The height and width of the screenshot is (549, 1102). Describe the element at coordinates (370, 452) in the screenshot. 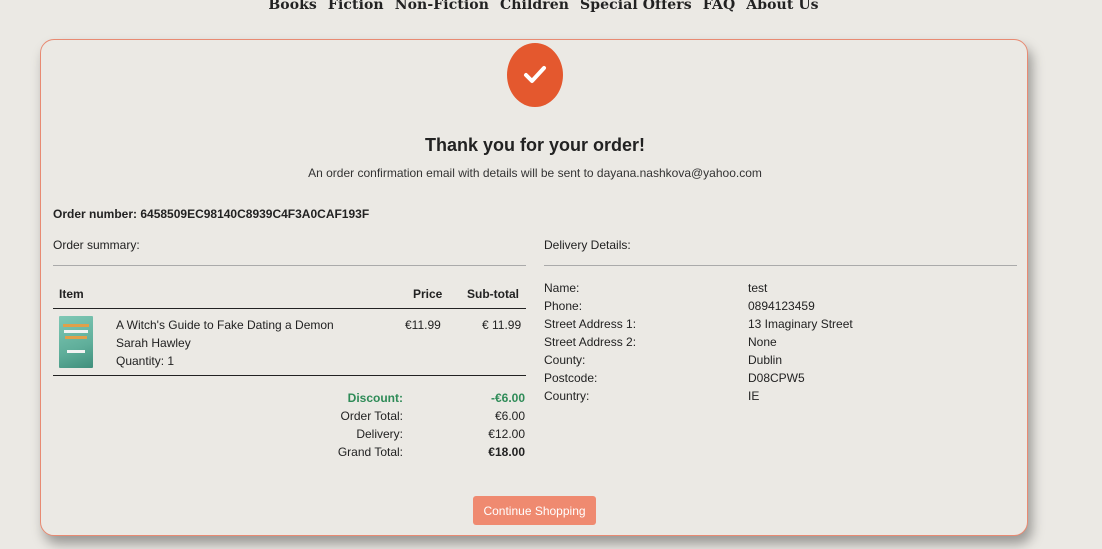

I see `grand-total-label: Grand Total:` at that location.